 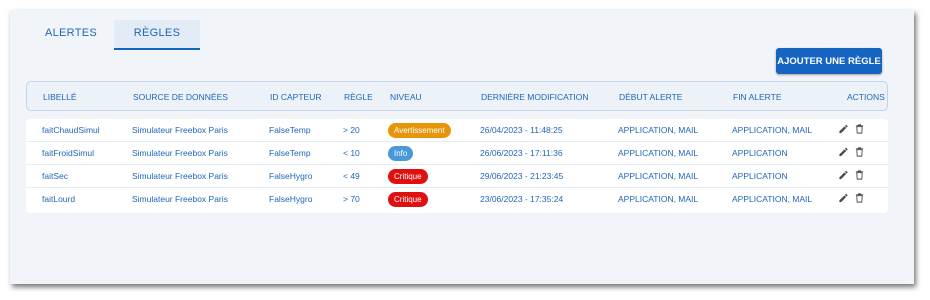 I want to click on last-modified: 23/06/2023 - 17:35:24, so click(x=522, y=199).